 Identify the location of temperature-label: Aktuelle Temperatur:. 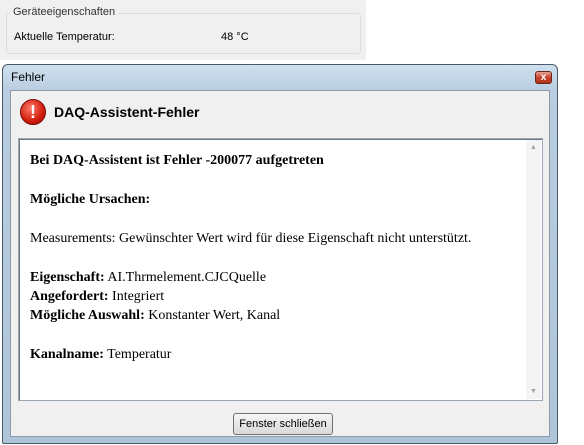
(64, 37).